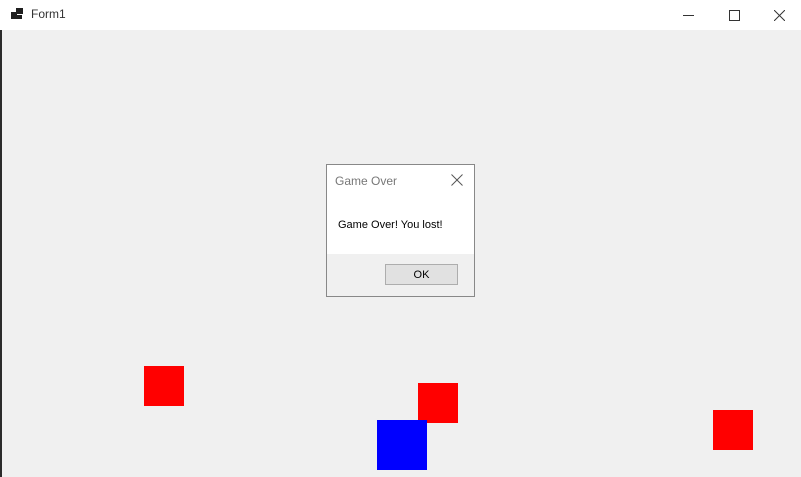 The image size is (801, 477). I want to click on dialog-title: Game Over, so click(366, 181).